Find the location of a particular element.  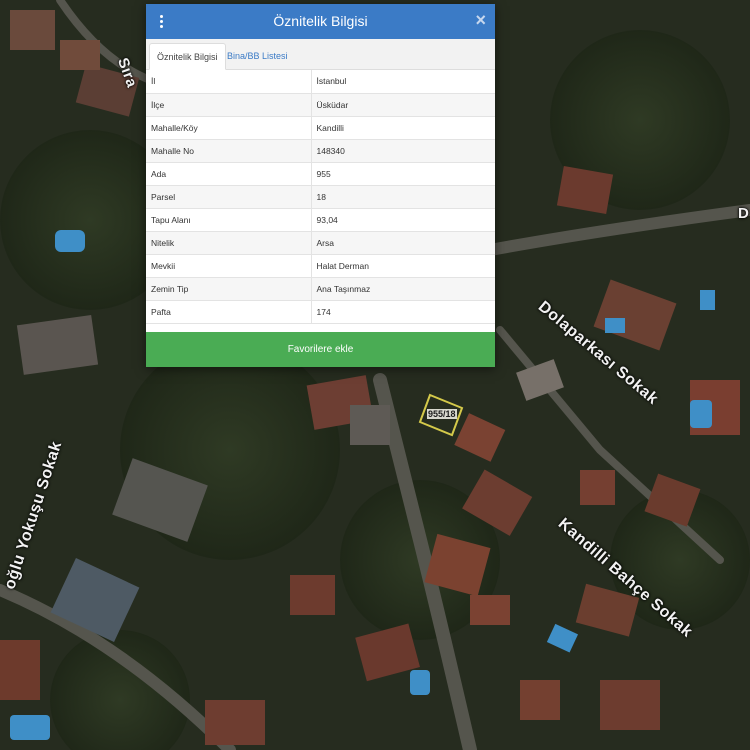

attribute-value: 955 is located at coordinates (403, 174).